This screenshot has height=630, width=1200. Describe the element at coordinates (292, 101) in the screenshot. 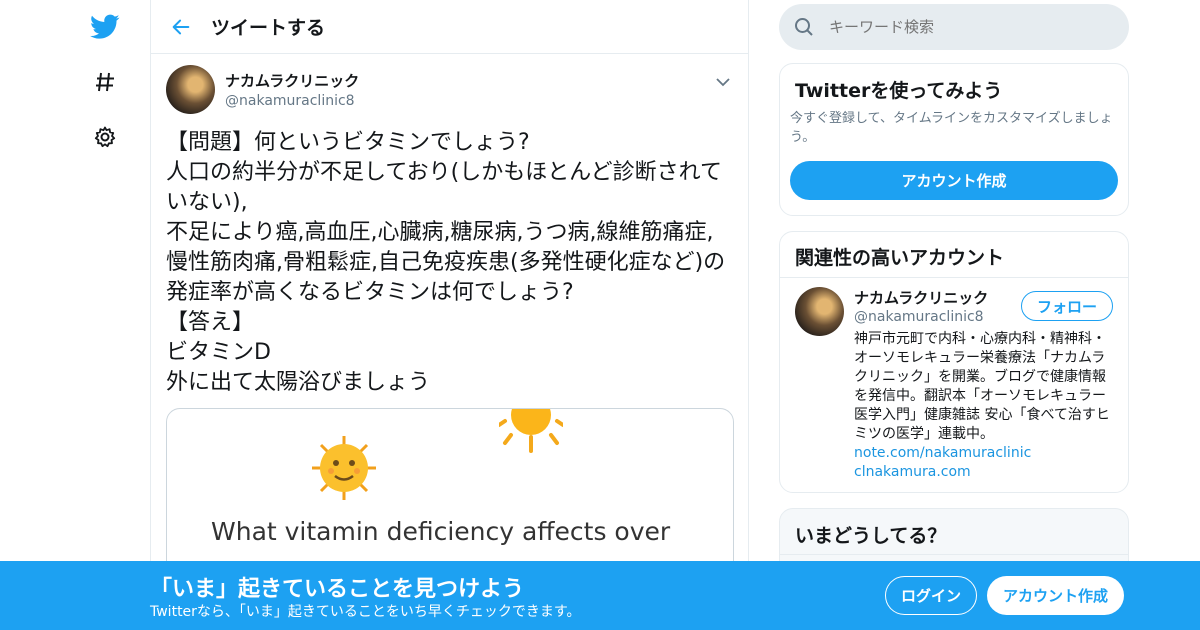

I see `author-handle: @nakamuraclinic8` at that location.